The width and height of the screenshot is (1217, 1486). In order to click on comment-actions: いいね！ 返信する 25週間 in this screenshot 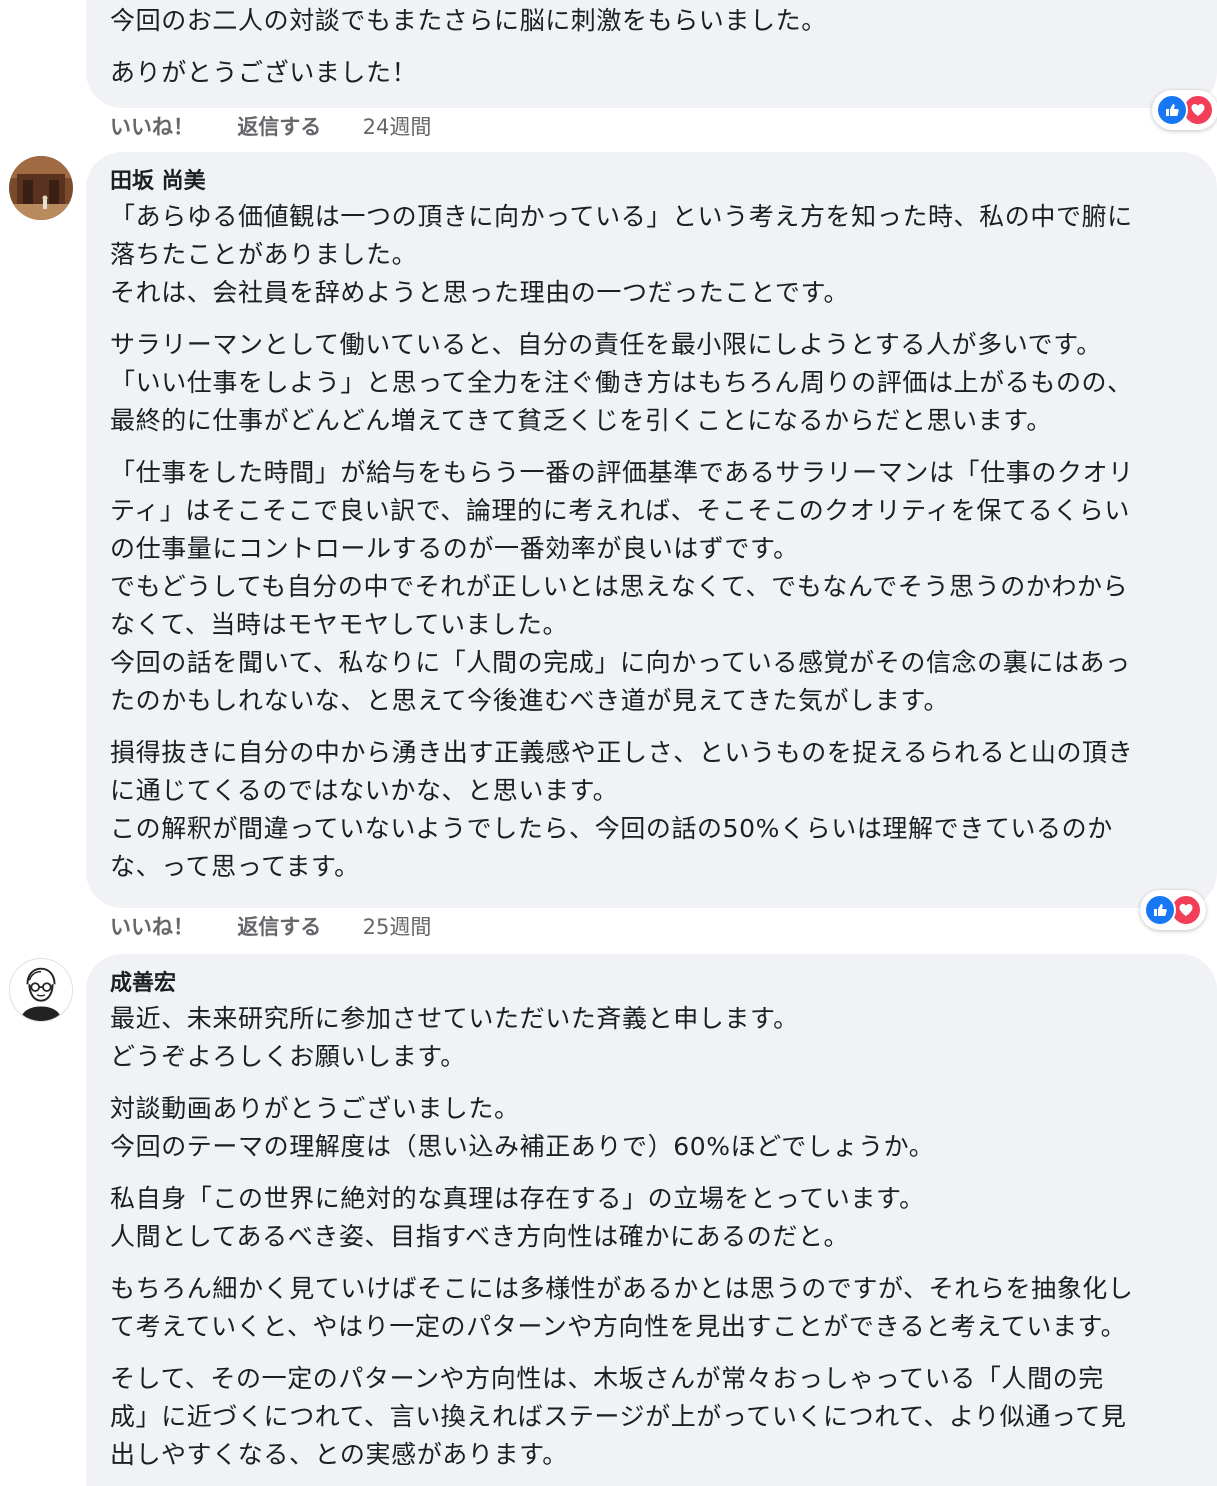, I will do `click(270, 927)`.